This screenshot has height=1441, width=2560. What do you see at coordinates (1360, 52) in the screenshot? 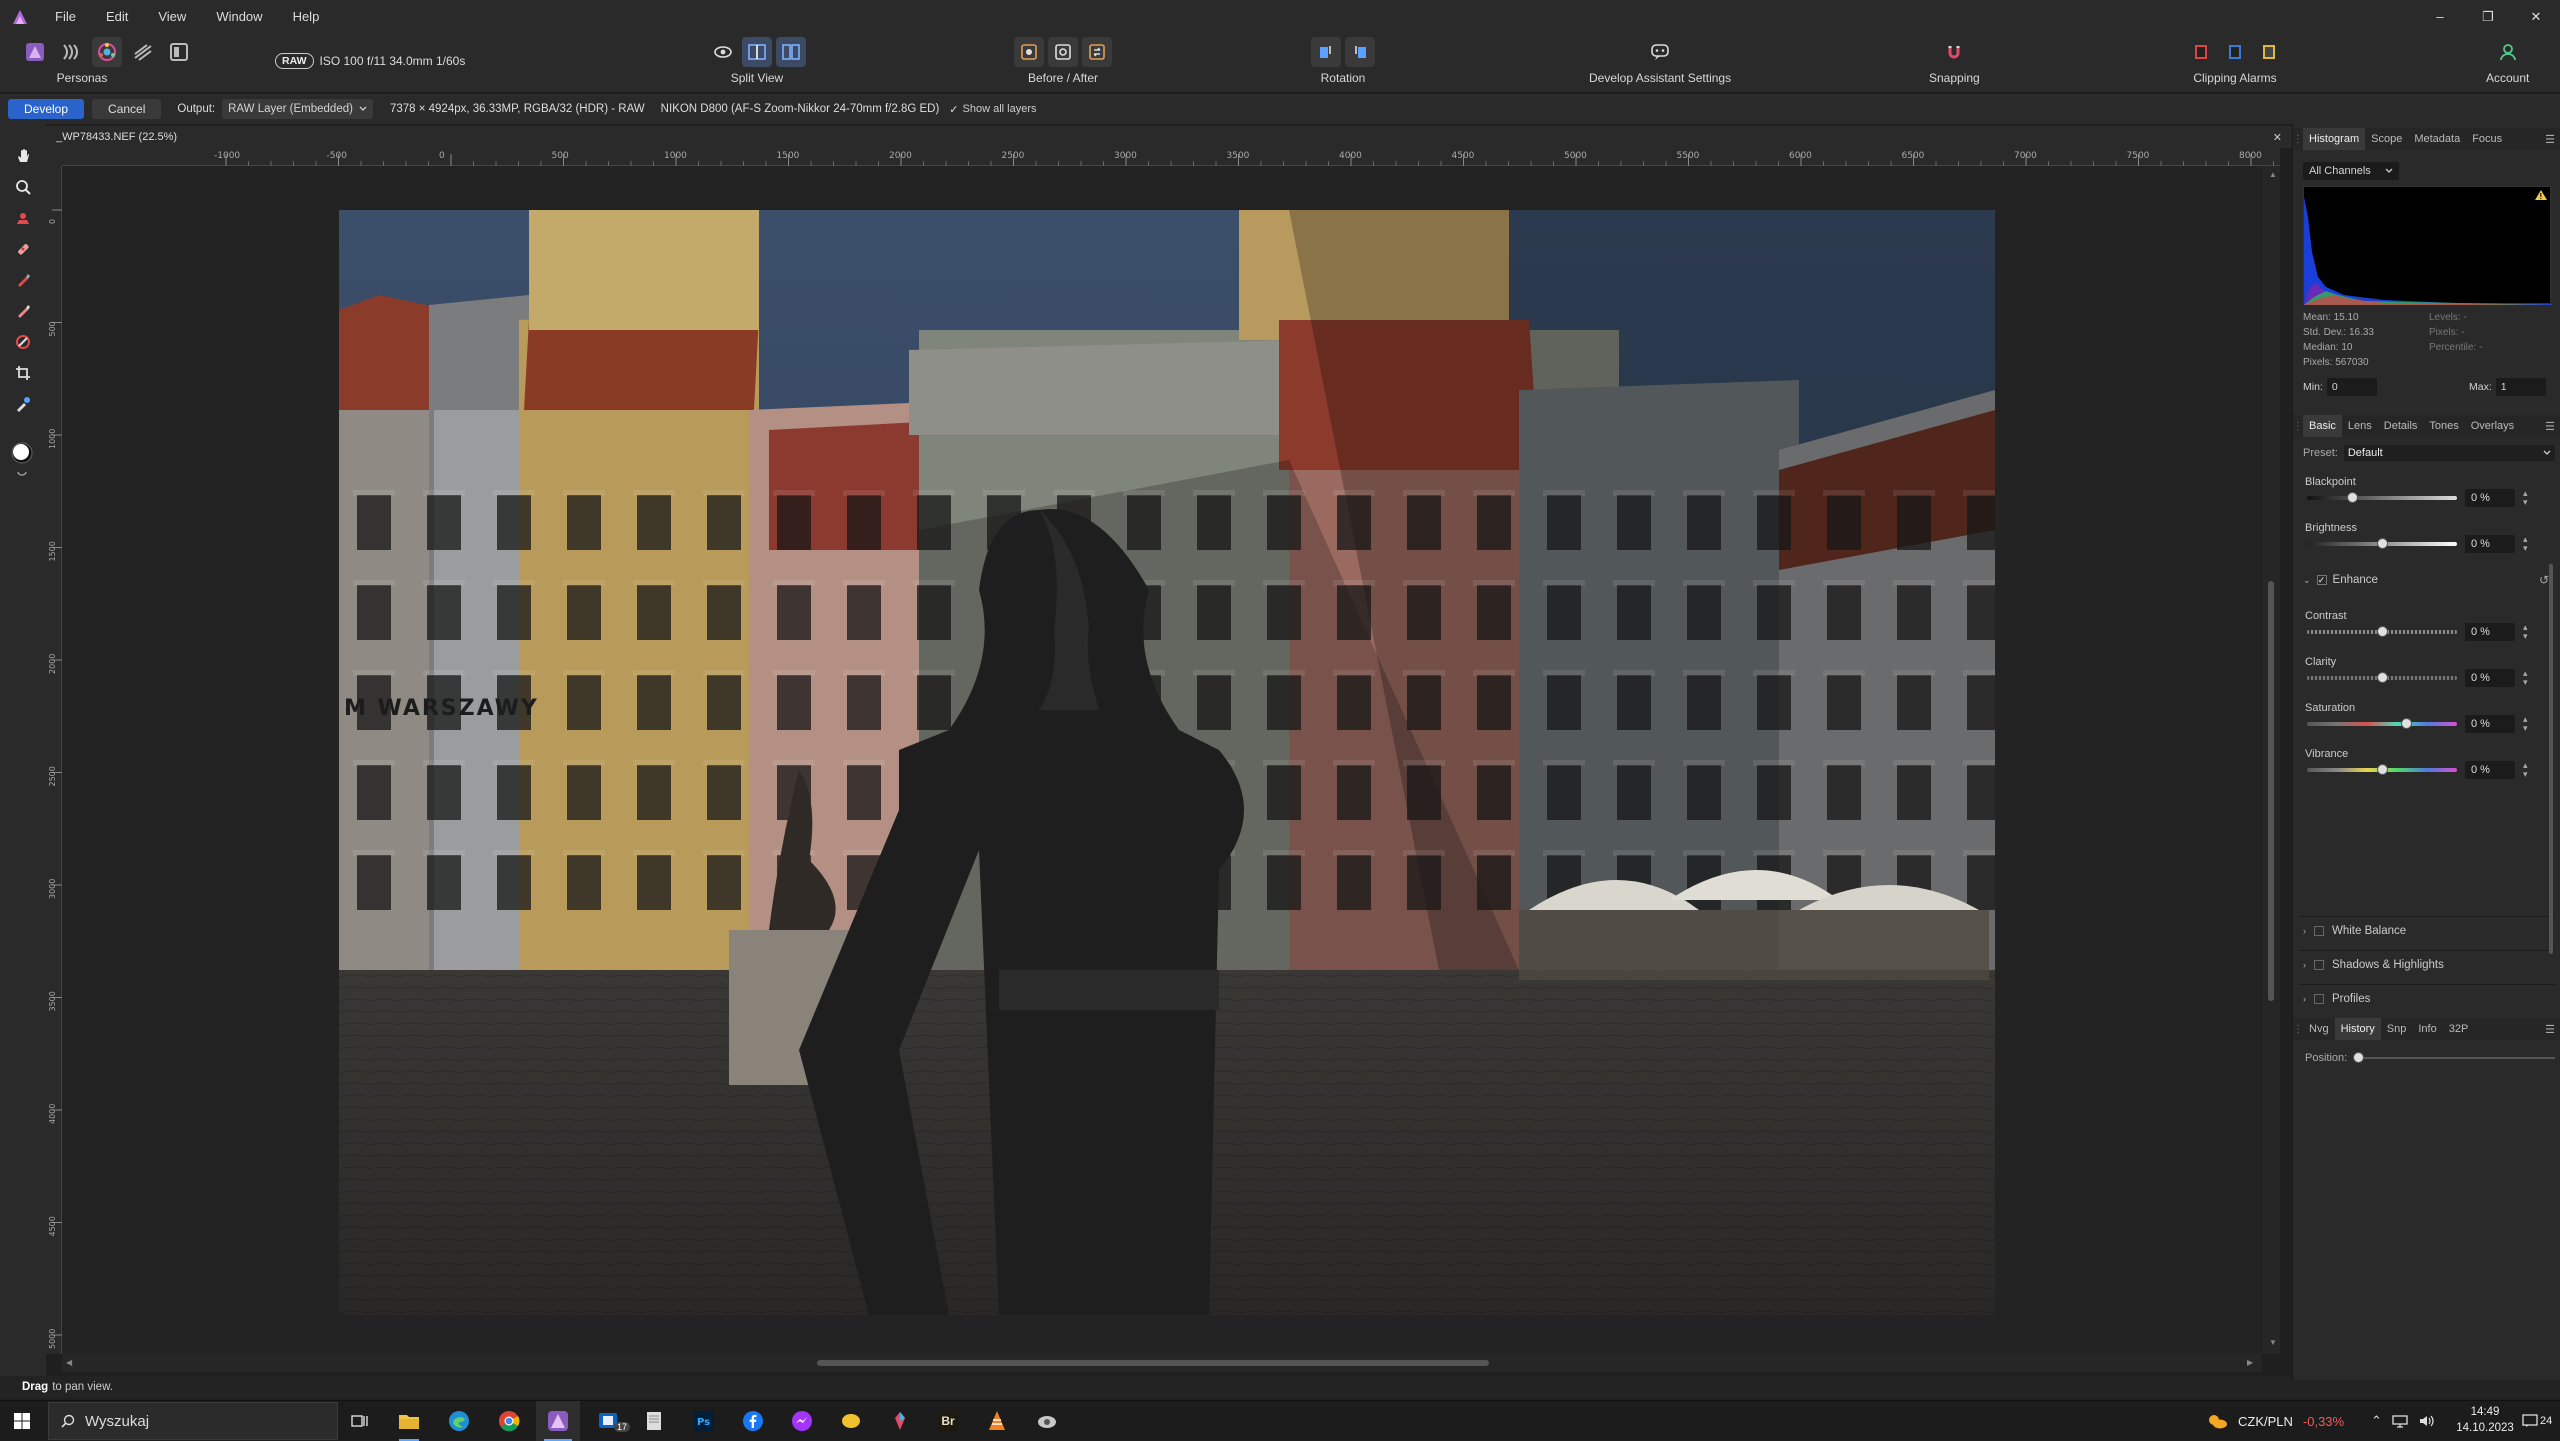
I see `rotate-right-icon` at bounding box center [1360, 52].